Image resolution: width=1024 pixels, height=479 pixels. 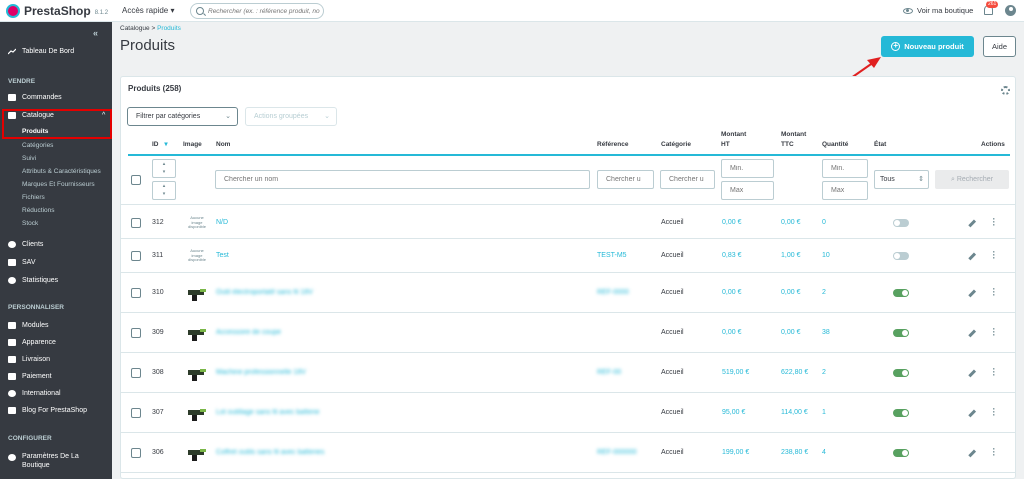 What do you see at coordinates (95, 33) in the screenshot?
I see `collapse-sidebar-icon: «` at bounding box center [95, 33].